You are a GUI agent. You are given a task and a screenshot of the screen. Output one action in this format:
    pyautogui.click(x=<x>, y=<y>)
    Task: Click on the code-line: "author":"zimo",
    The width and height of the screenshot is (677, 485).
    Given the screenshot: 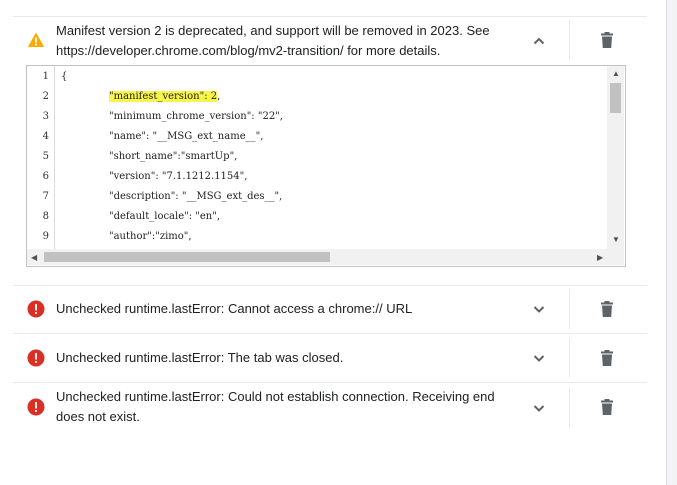 What is the action you would take?
    pyautogui.click(x=150, y=236)
    